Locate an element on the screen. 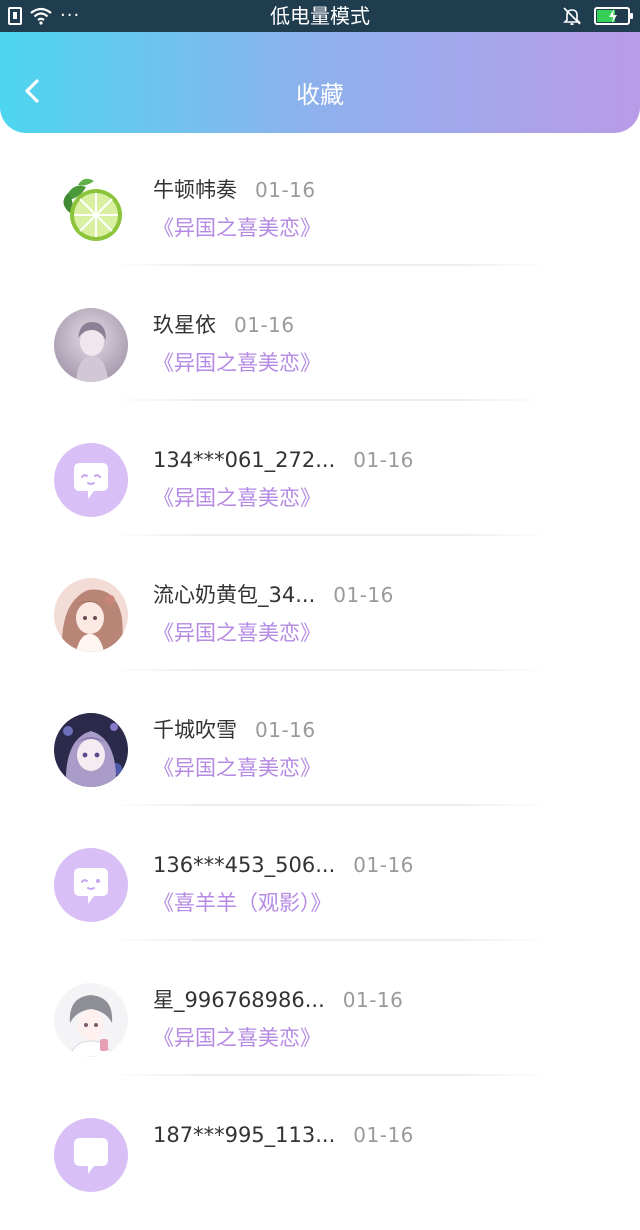 The image size is (640, 1230). status-bar-title: 低电量模式 is located at coordinates (320, 16).